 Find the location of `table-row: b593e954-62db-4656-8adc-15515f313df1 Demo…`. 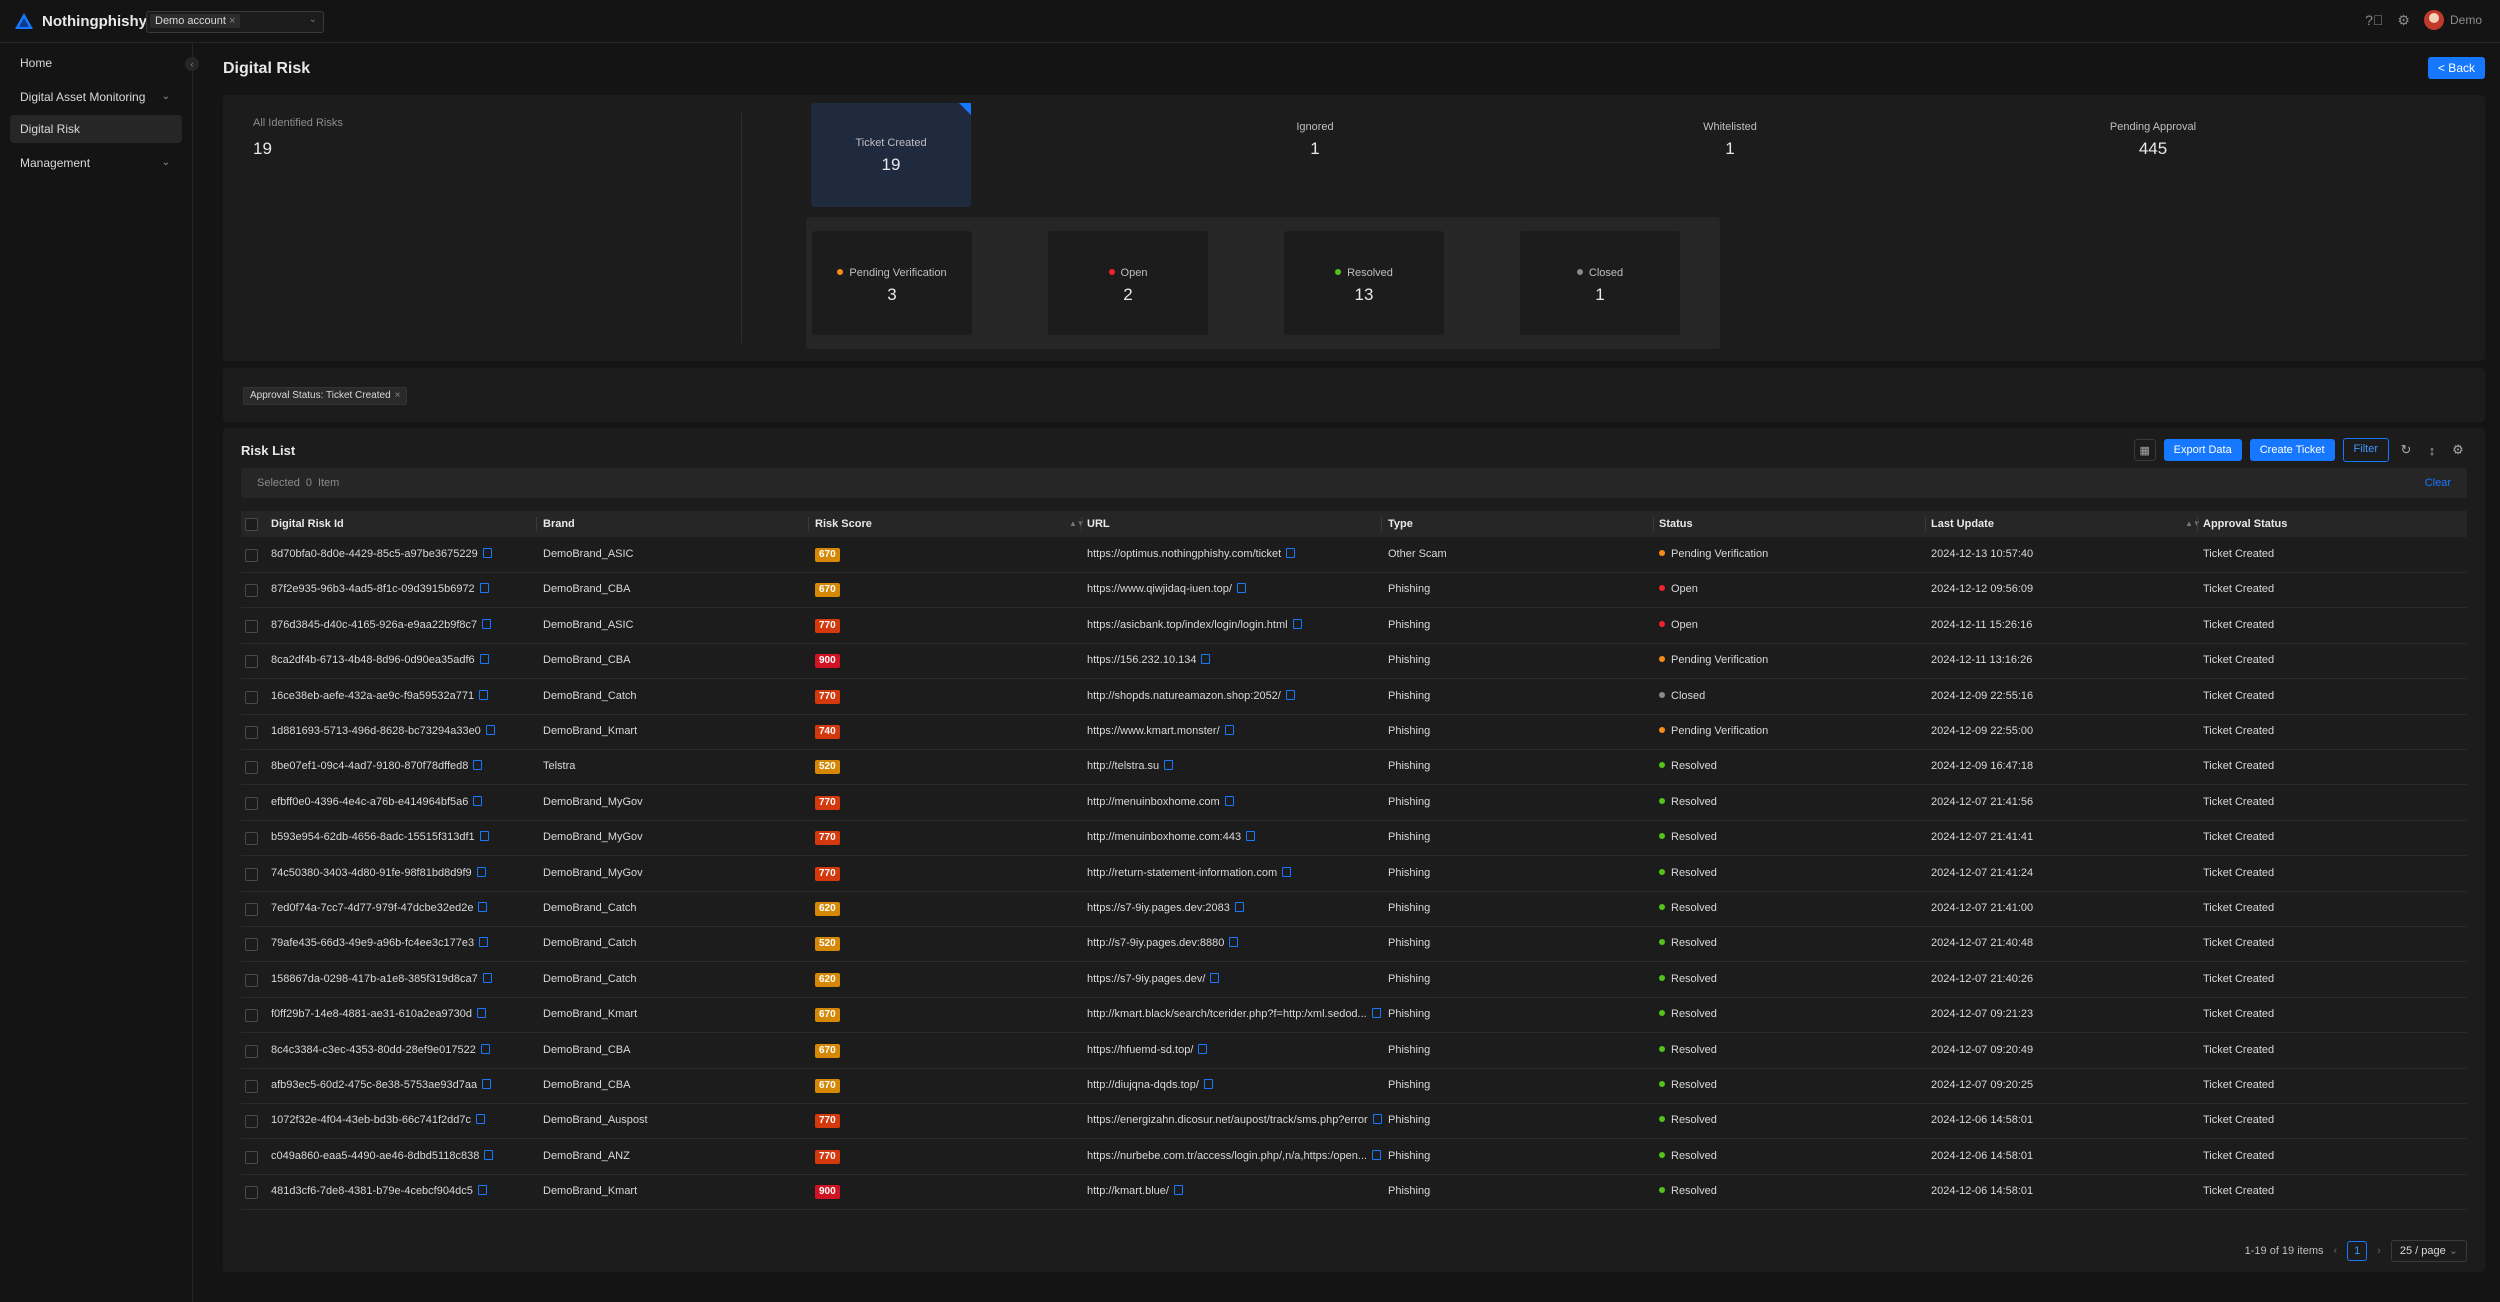

table-row: b593e954-62db-4656-8adc-15515f313df1 Demo… is located at coordinates (1354, 838).